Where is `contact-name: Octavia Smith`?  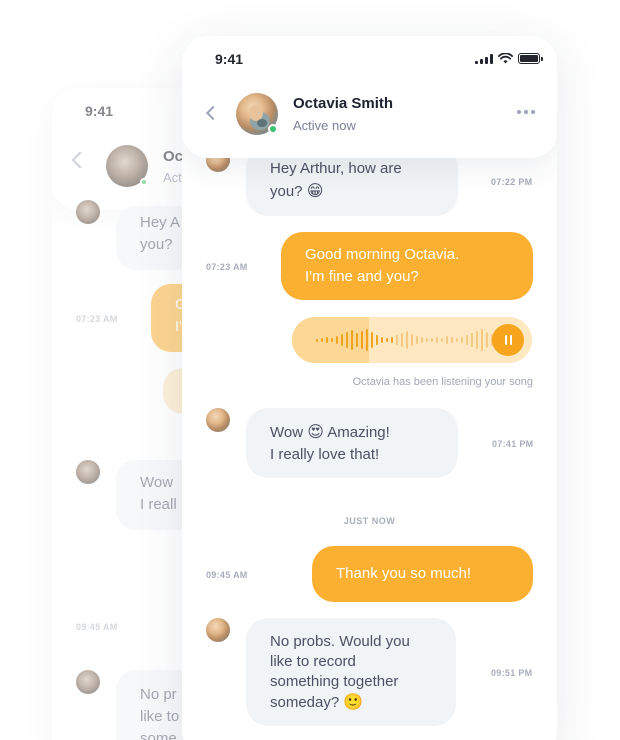
contact-name: Octavia Smith is located at coordinates (343, 103).